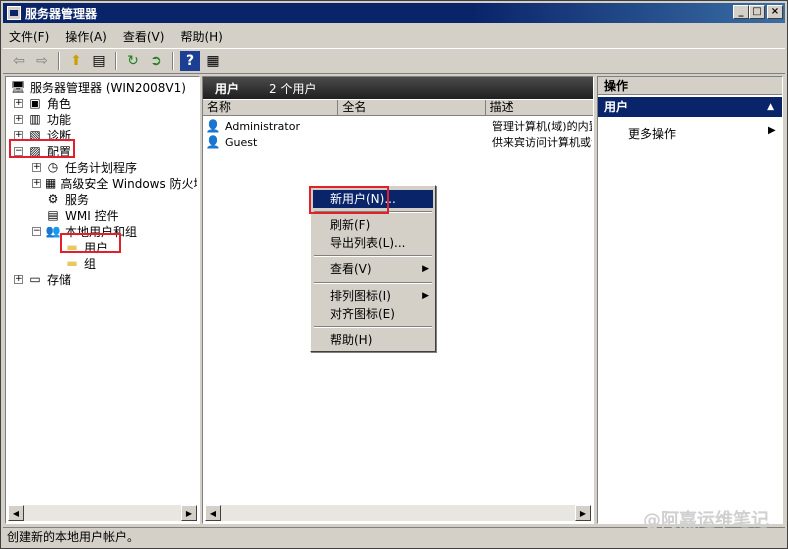 The image size is (788, 549). Describe the element at coordinates (99, 61) in the screenshot. I see `show-hide-tree-icon: ▤` at that location.